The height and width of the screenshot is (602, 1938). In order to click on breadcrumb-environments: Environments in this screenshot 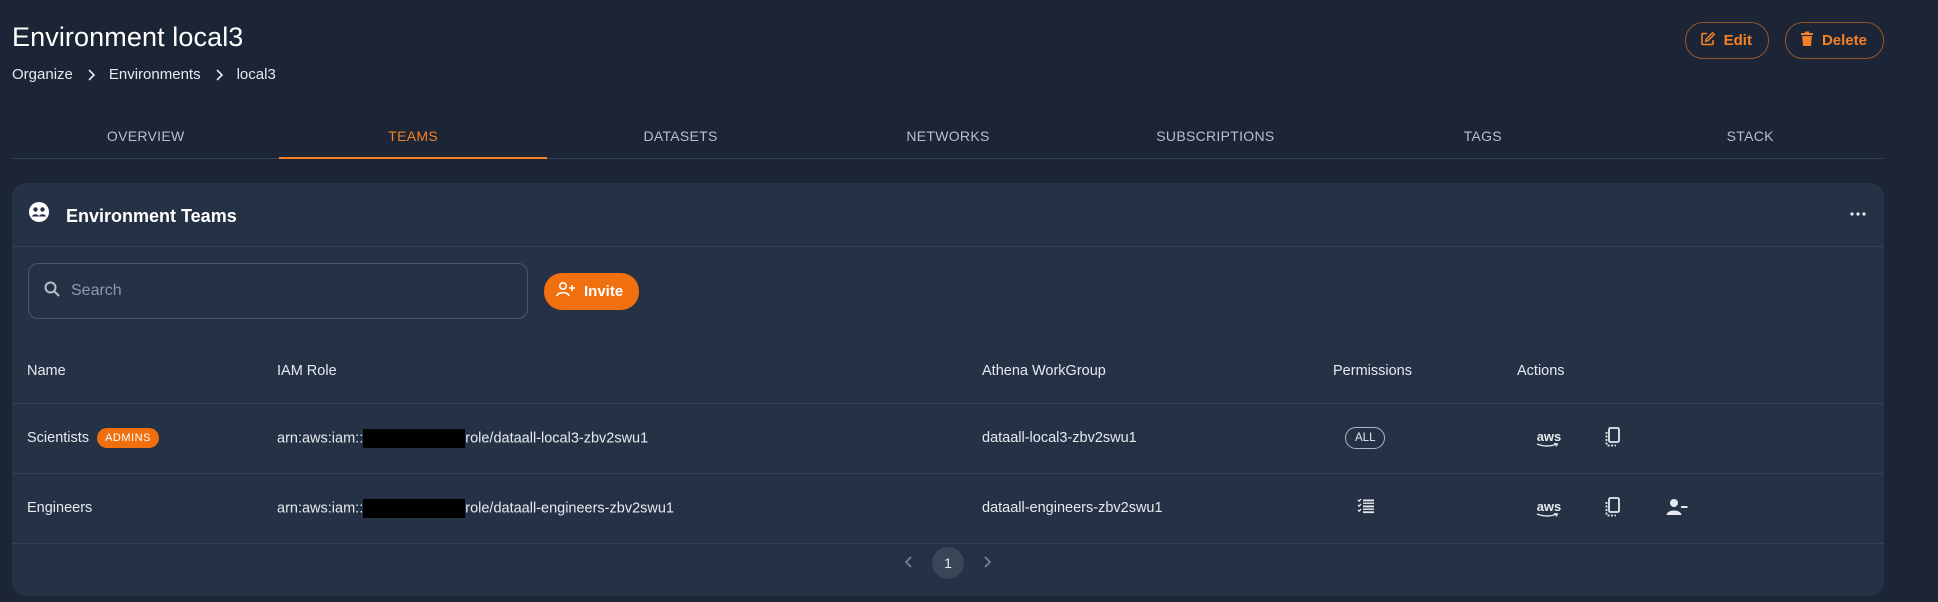, I will do `click(155, 74)`.